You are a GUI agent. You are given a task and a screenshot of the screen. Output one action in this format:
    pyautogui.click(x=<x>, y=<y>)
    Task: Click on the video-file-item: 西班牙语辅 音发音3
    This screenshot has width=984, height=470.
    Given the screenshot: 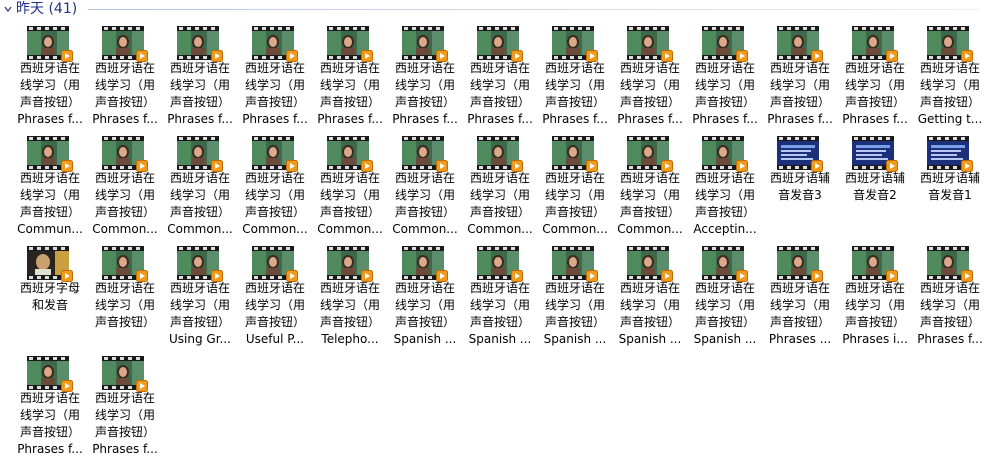 What is the action you would take?
    pyautogui.click(x=800, y=186)
    